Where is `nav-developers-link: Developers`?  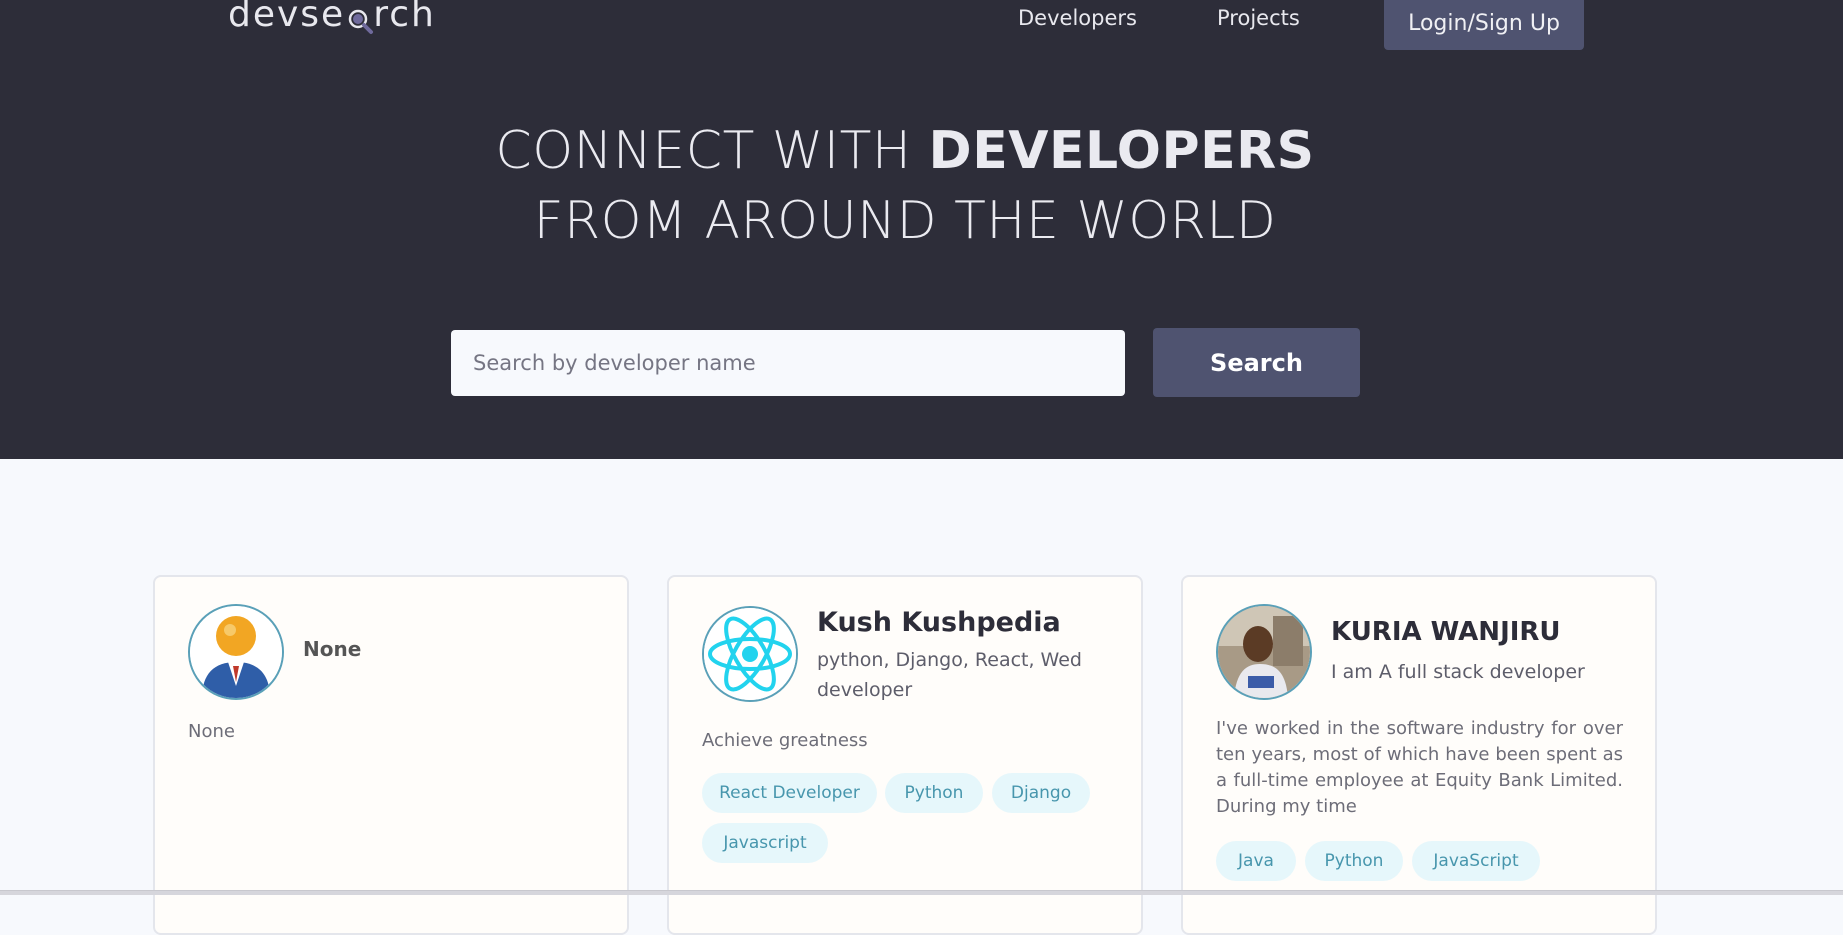 nav-developers-link: Developers is located at coordinates (1077, 18).